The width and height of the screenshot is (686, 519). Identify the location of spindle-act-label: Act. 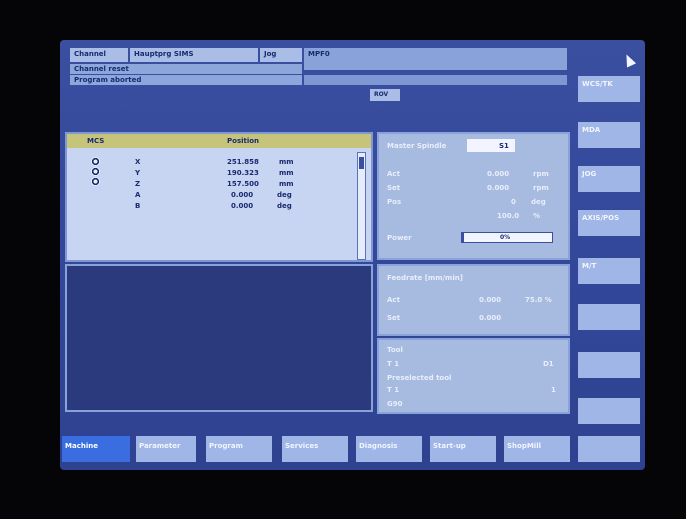
(393, 174).